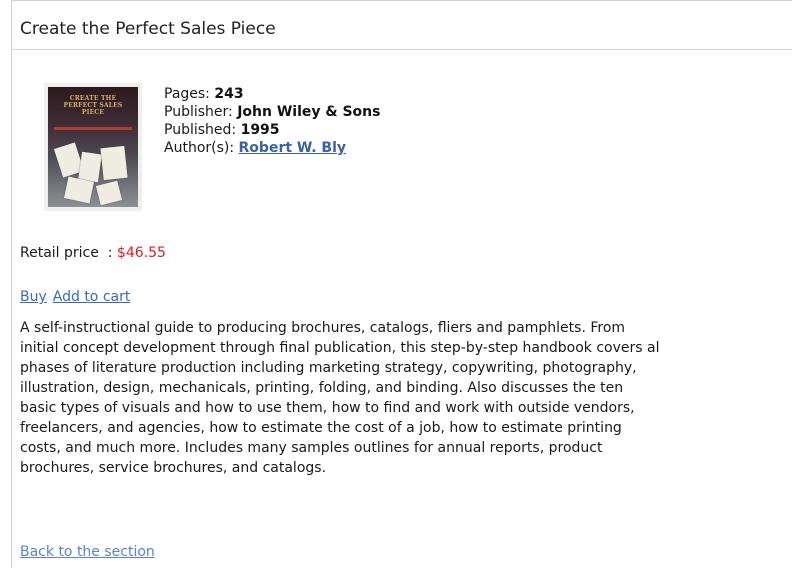 The image size is (792, 568). I want to click on retail-price: Retail price : $46.55, so click(93, 253).